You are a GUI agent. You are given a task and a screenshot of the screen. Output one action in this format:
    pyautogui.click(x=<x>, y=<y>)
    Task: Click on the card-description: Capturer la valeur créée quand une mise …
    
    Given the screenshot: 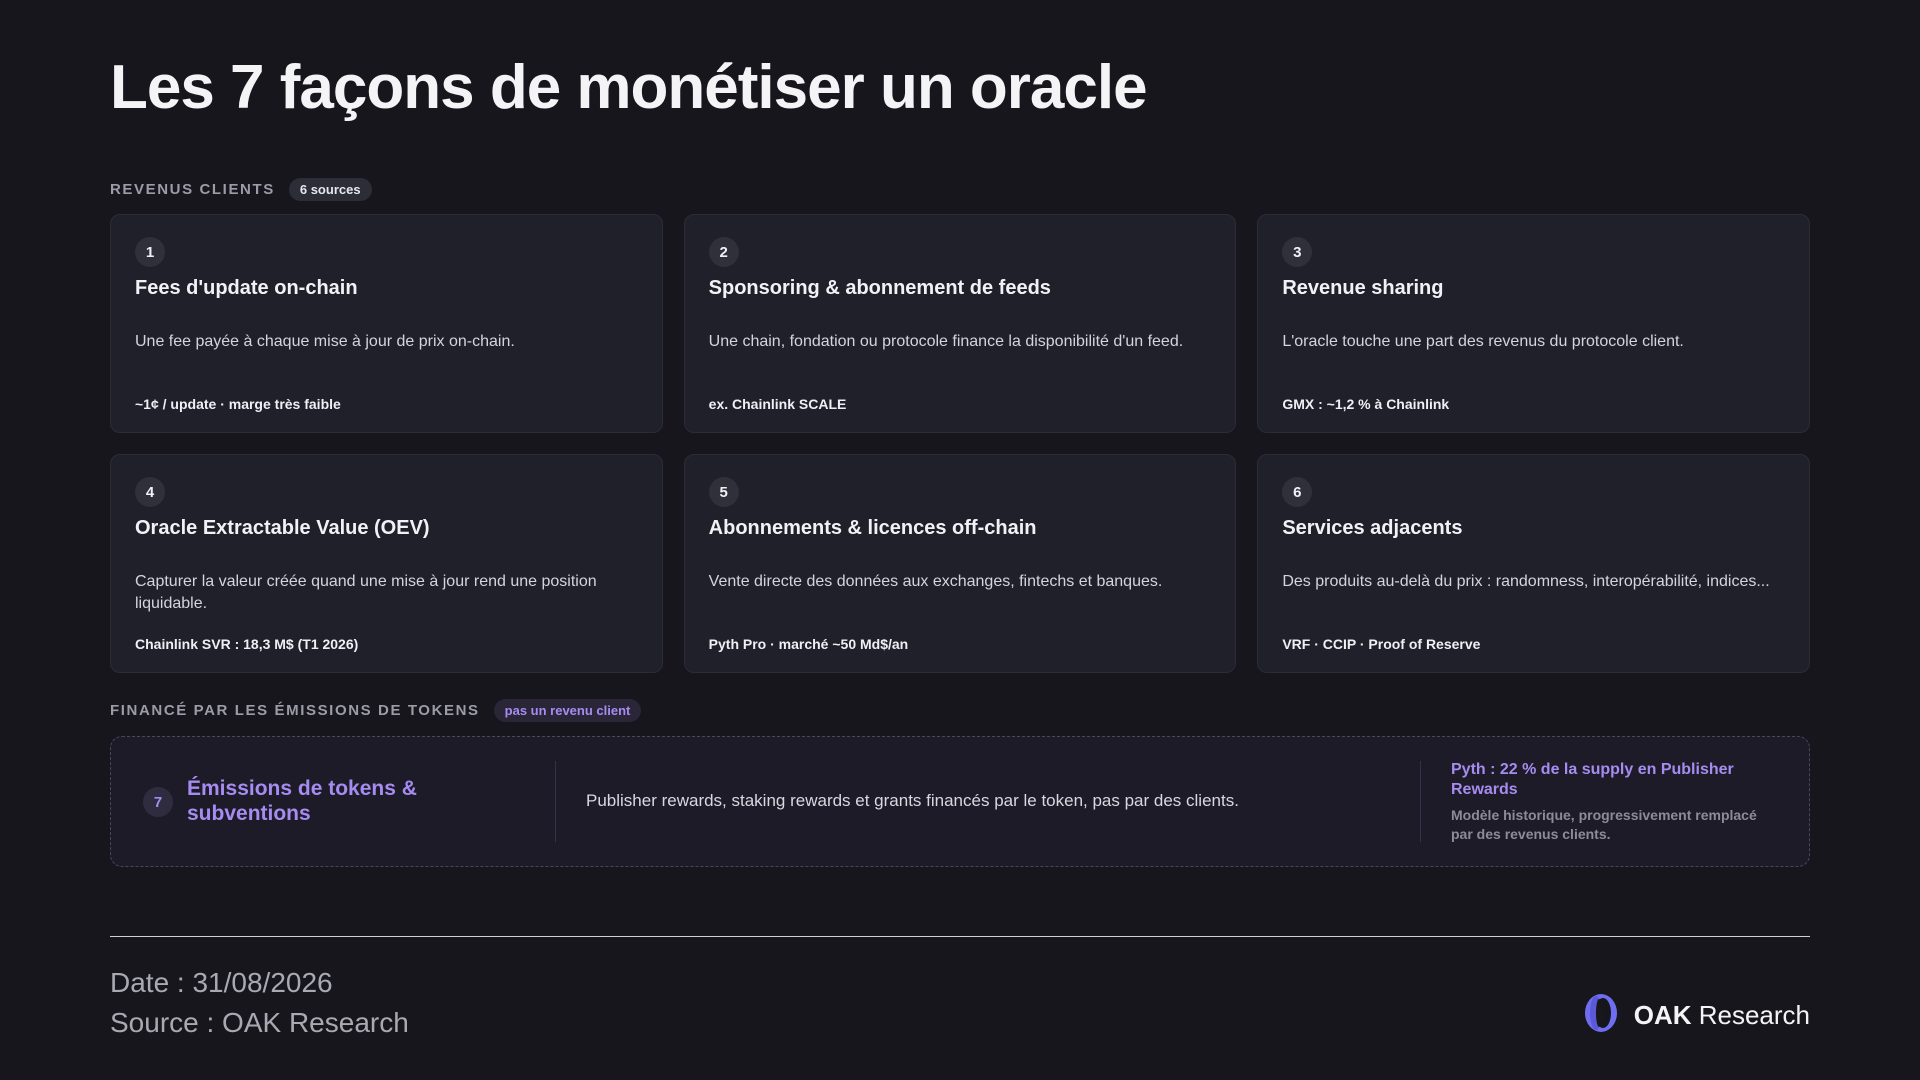 What is the action you would take?
    pyautogui.click(x=366, y=592)
    